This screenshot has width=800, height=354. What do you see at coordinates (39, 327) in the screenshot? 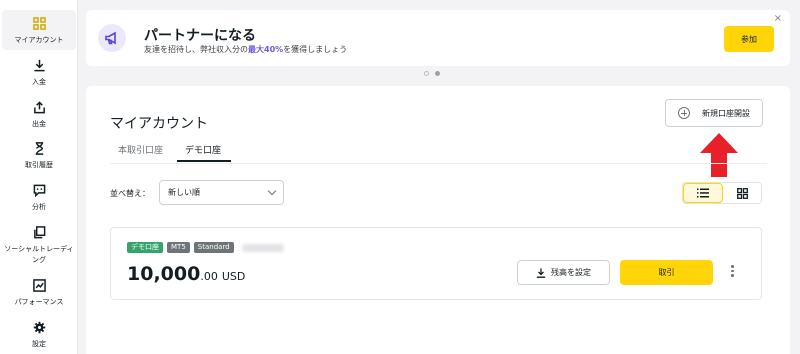
I see `gear-icon` at bounding box center [39, 327].